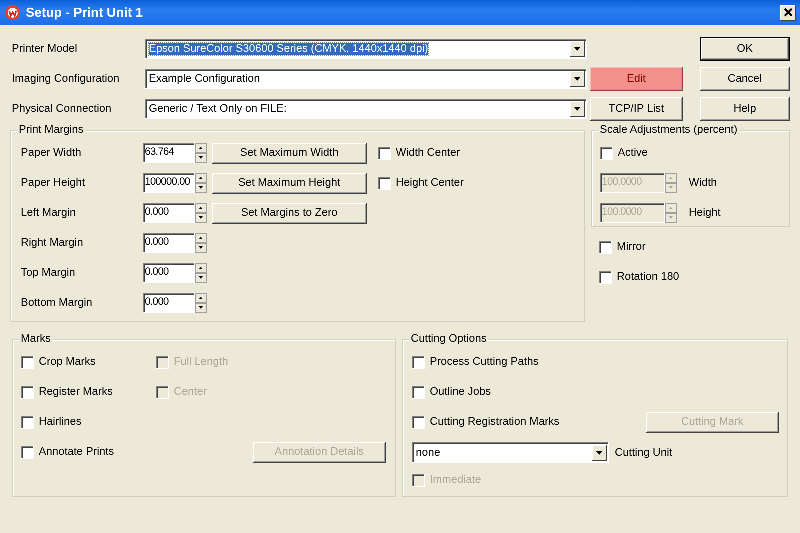 The height and width of the screenshot is (533, 800). Describe the element at coordinates (85, 12) in the screenshot. I see `window-title: Setup - Print Unit 1` at that location.